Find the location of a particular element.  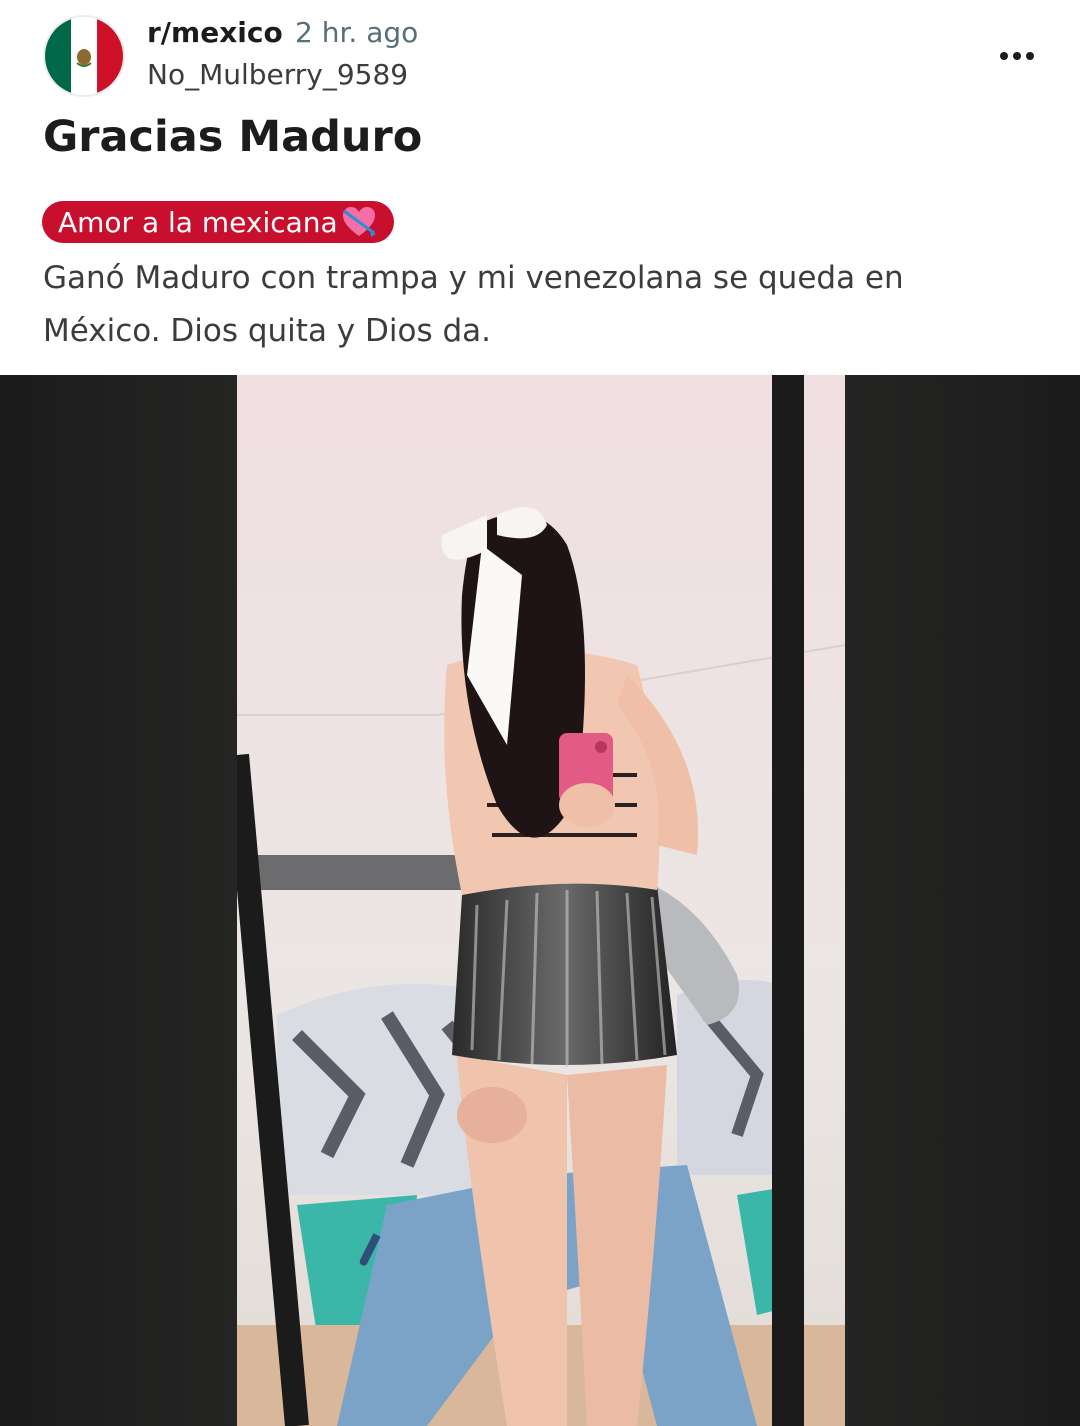

subreddit-name: r/mexico is located at coordinates (215, 32).